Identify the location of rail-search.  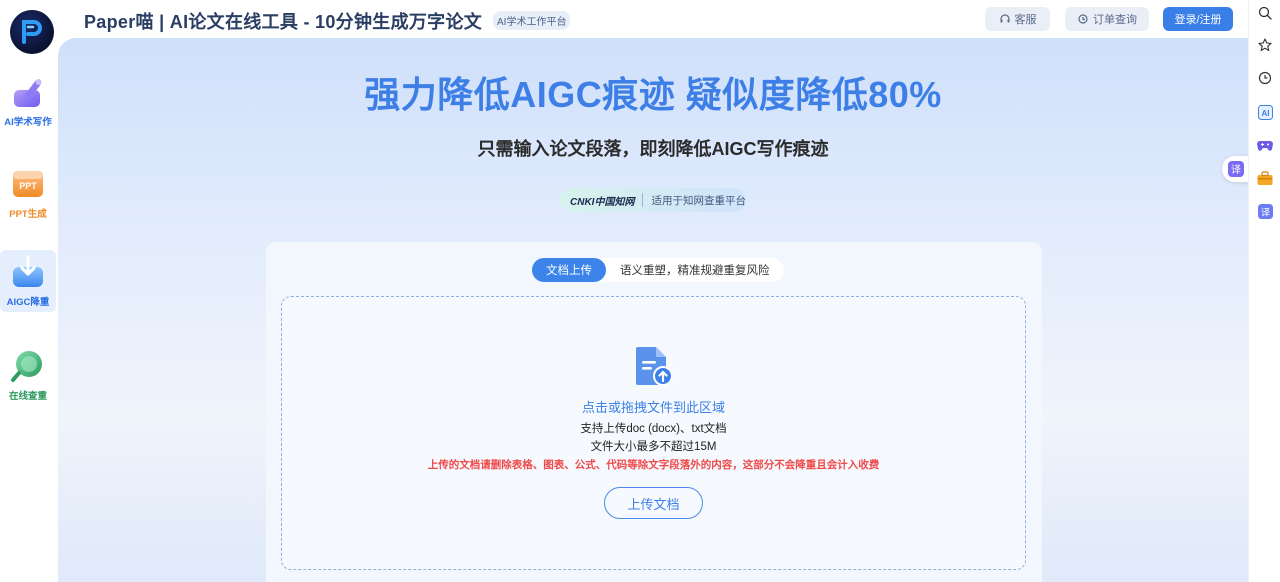
(1265, 13).